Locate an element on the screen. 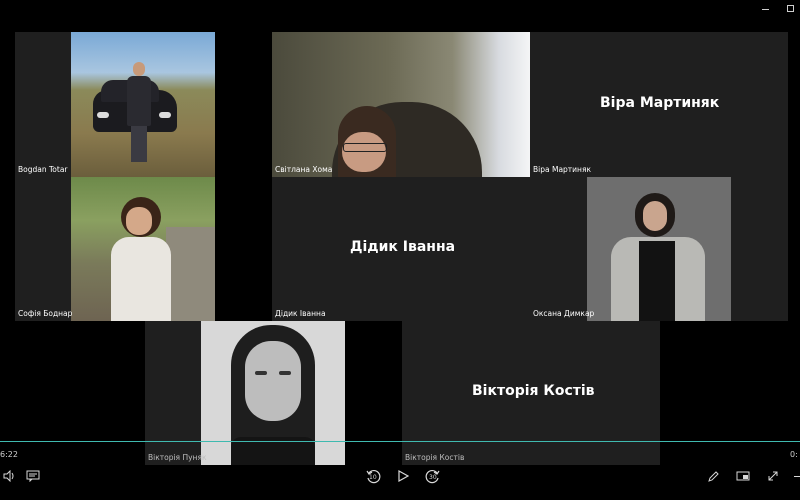  participant-tile-viktoriia-kostiv: Вікторія Костів Вікторія Костів is located at coordinates (531, 393).